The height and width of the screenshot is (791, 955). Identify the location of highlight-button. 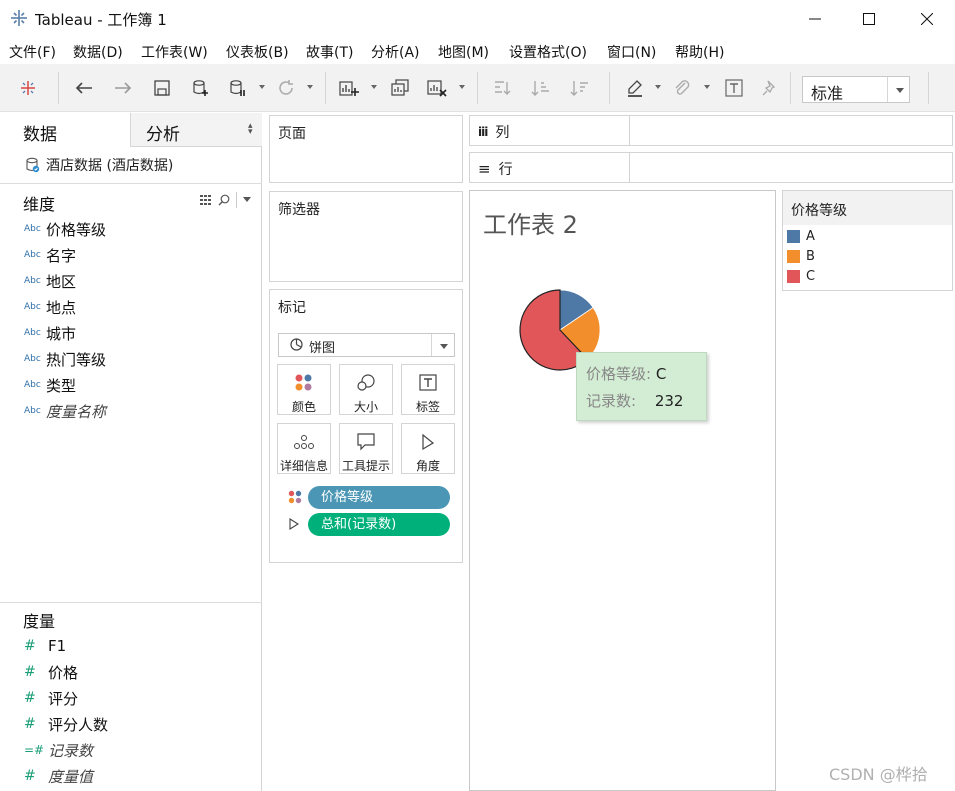
(635, 88).